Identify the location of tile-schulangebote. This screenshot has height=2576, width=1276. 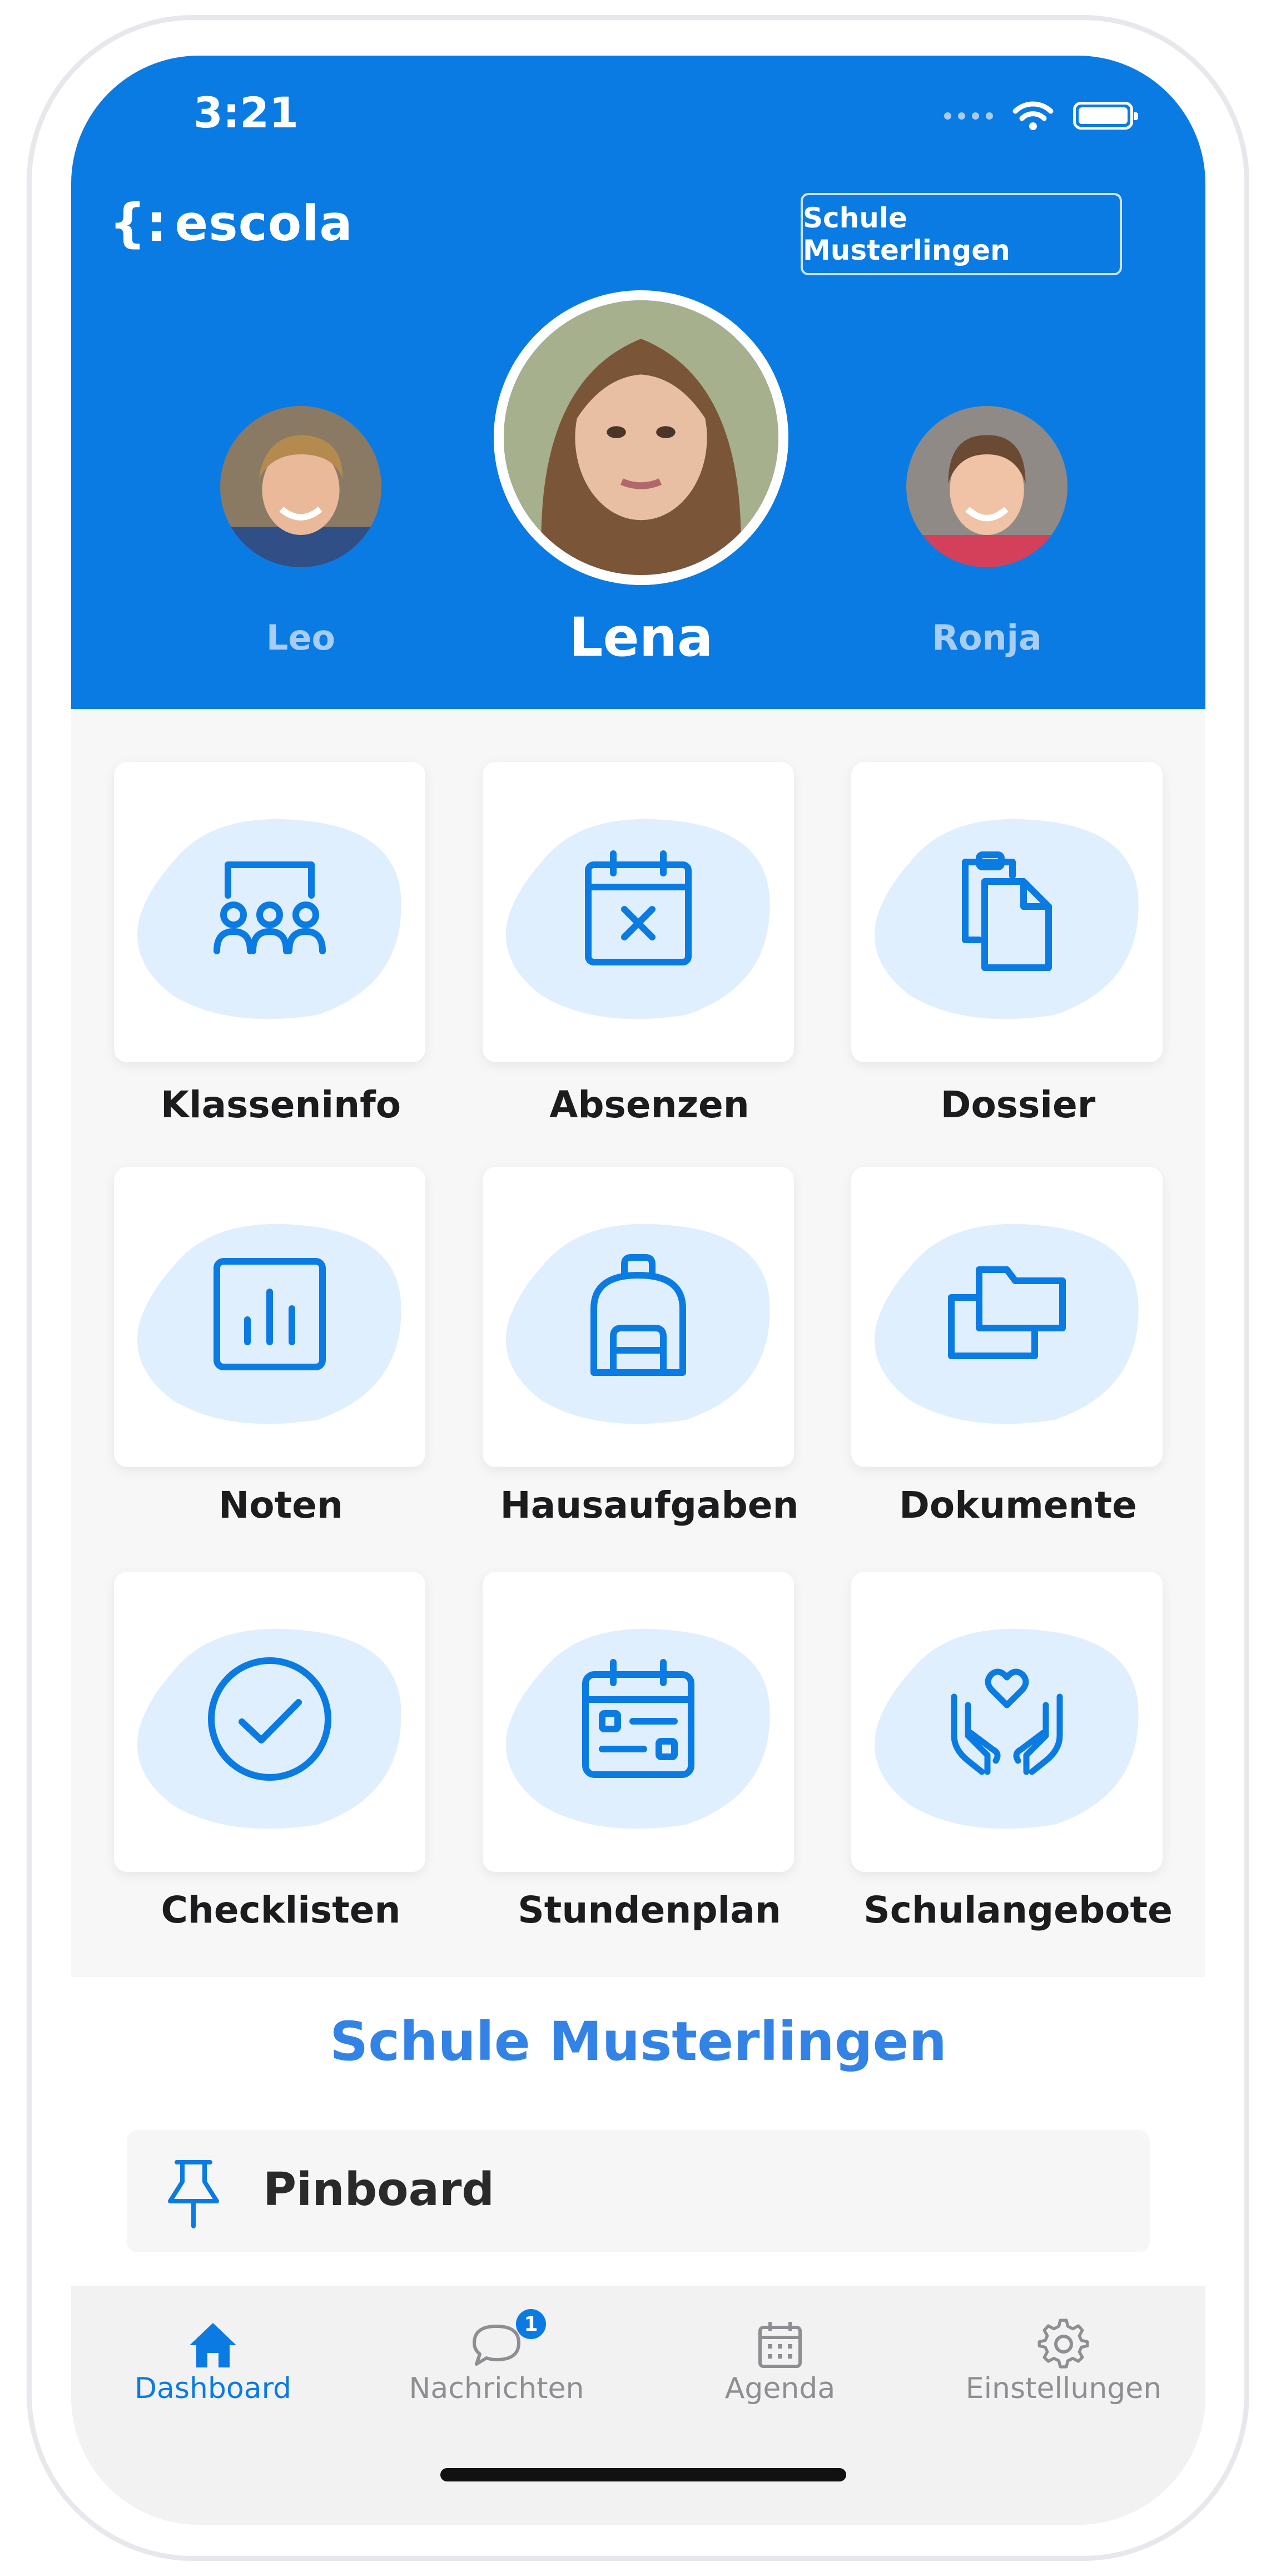
(1007, 1722).